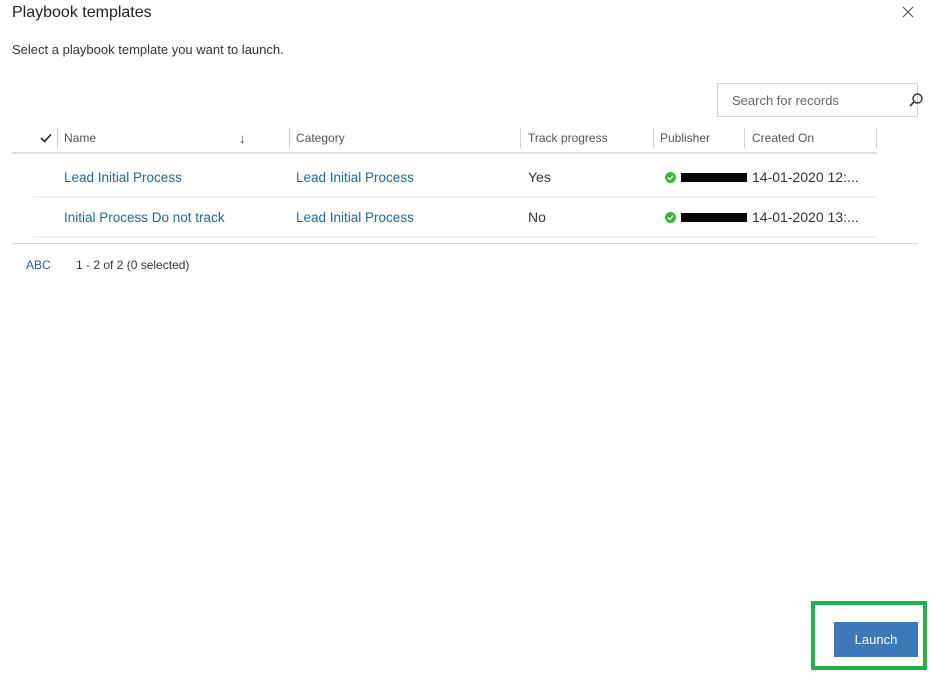 This screenshot has width=931, height=675. Describe the element at coordinates (133, 265) in the screenshot. I see `record-count: 1 - 2 of 2 (0 selected)` at that location.